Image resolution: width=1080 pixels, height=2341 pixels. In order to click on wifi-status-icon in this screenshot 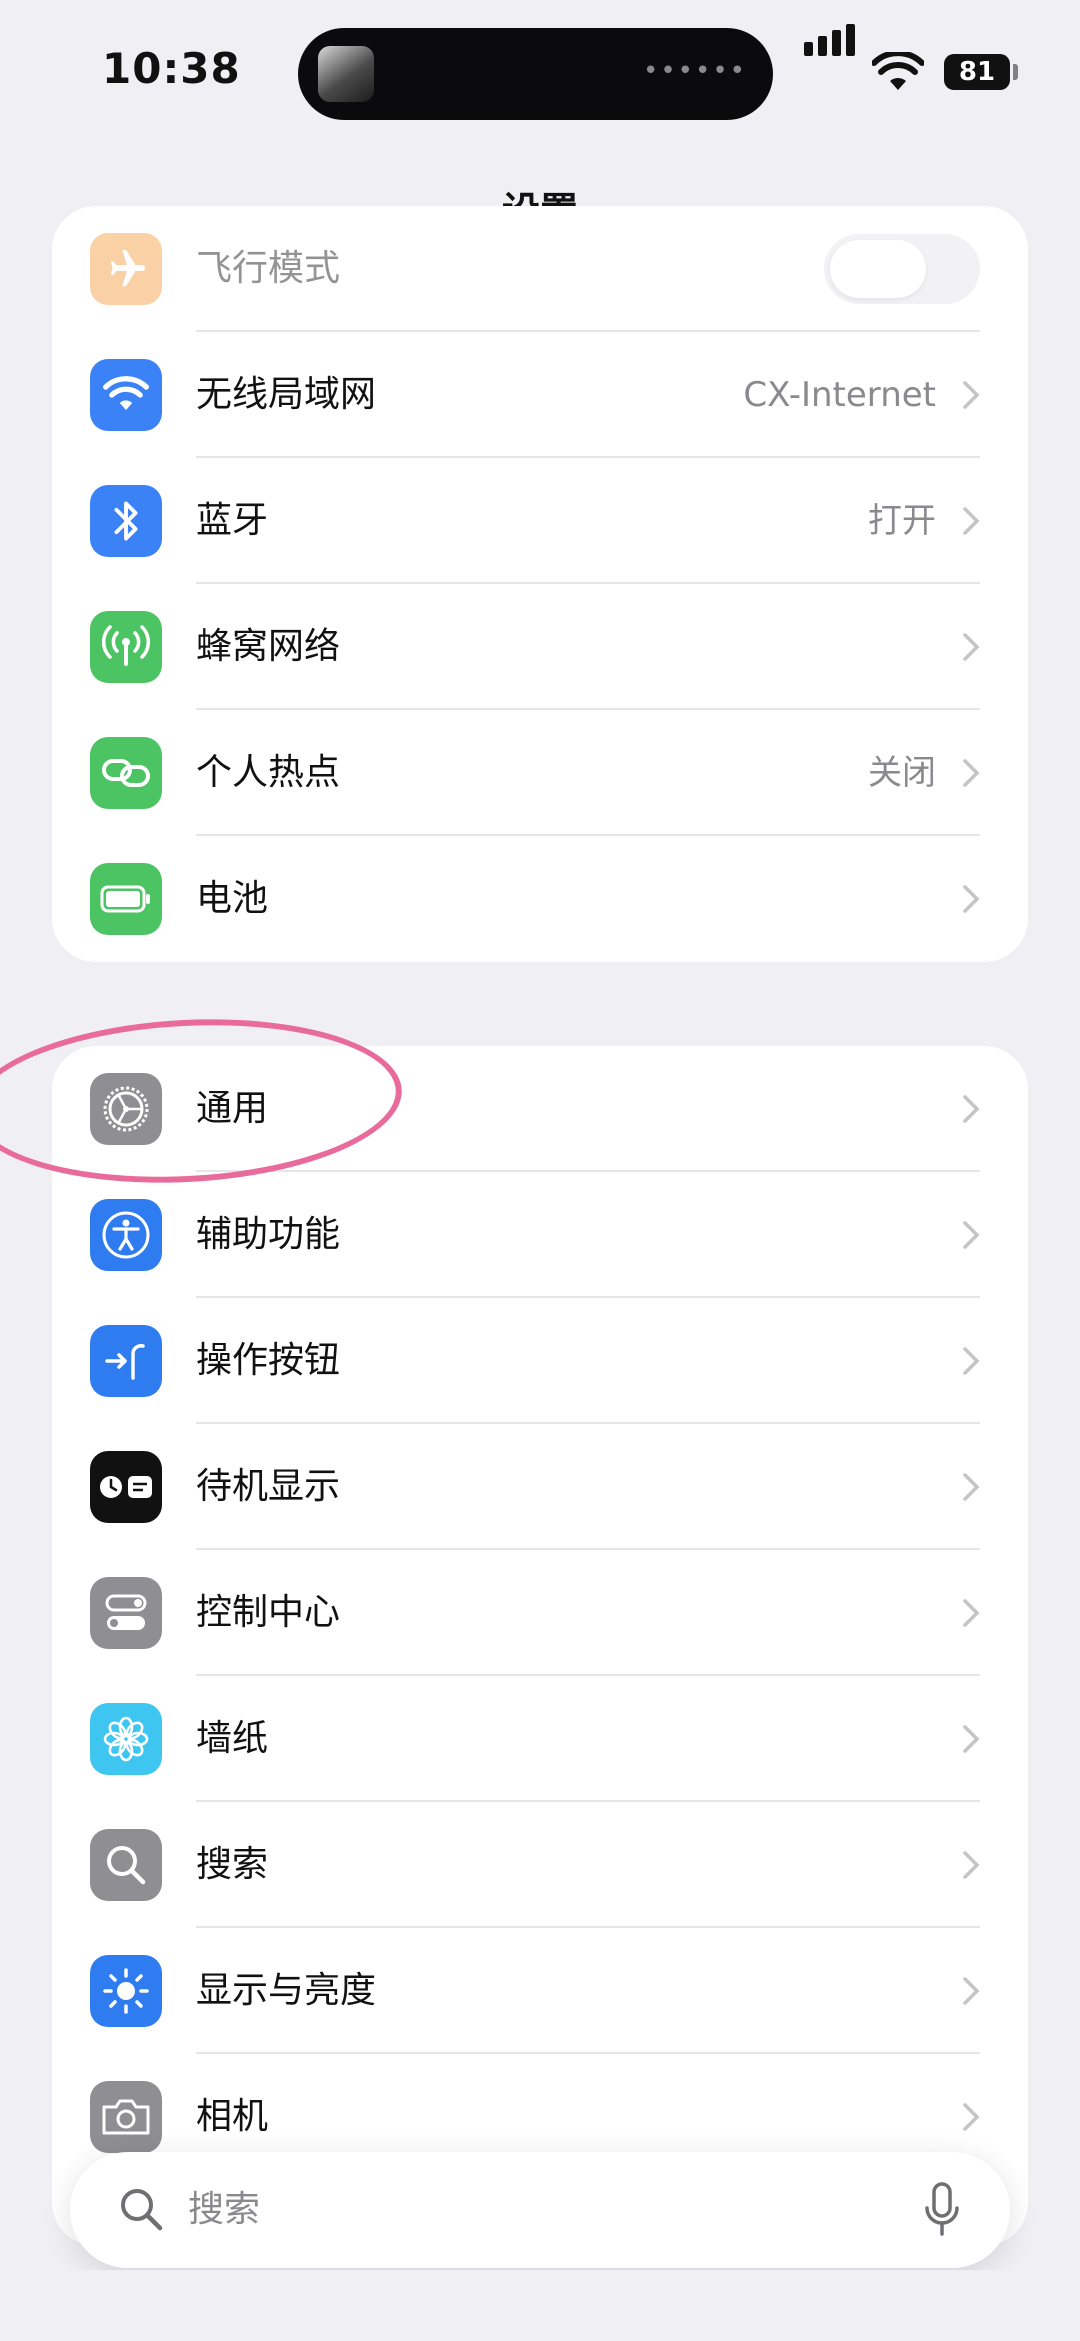, I will do `click(898, 71)`.